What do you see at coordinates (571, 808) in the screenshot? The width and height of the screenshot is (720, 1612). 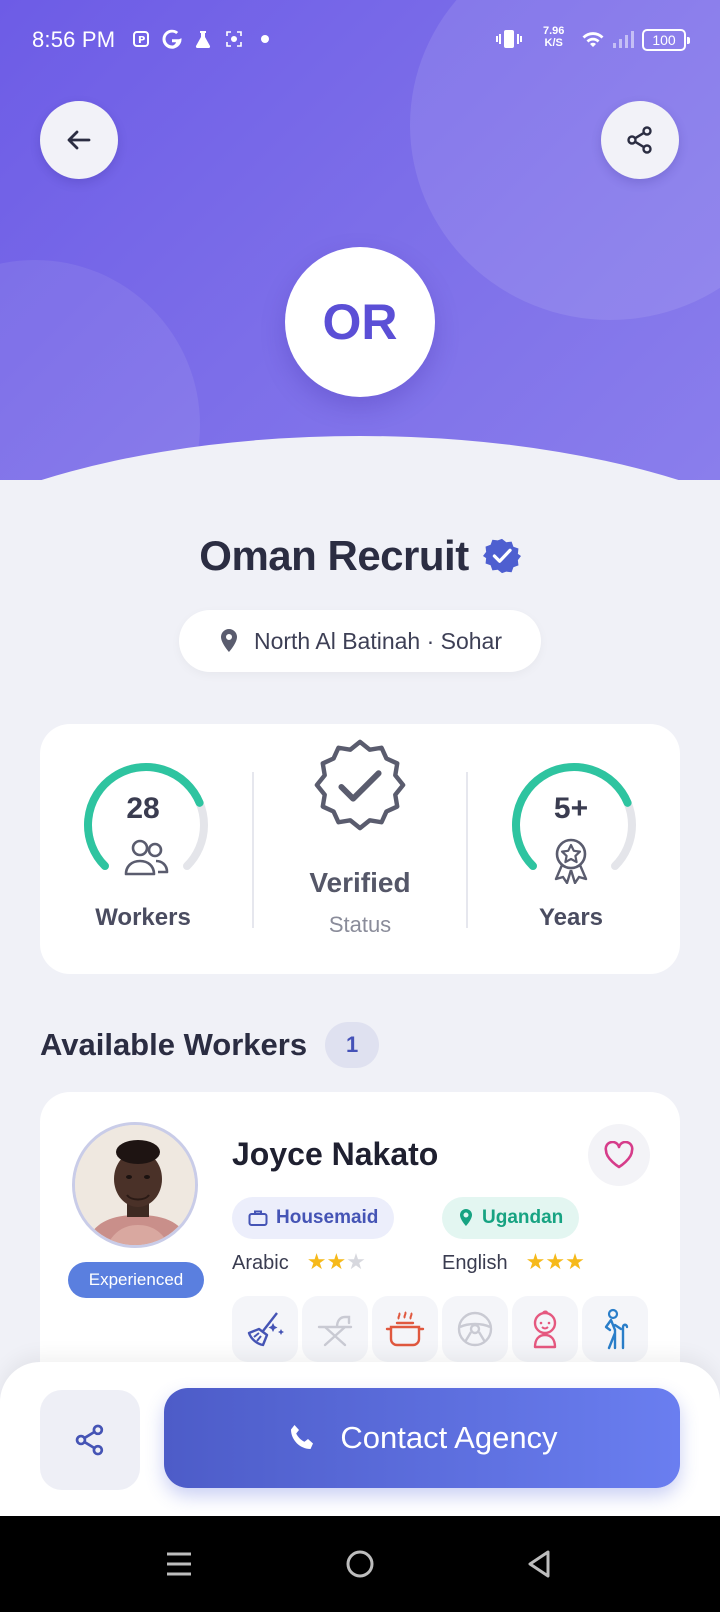 I see `years-count: 5+` at bounding box center [571, 808].